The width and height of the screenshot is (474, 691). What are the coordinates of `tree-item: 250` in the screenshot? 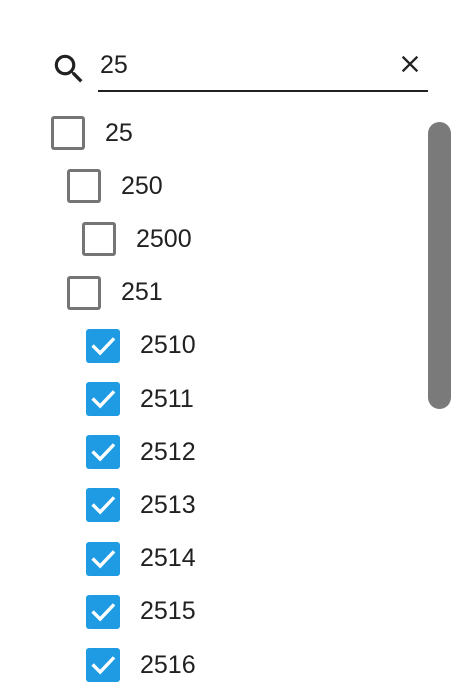 It's located at (115, 186).